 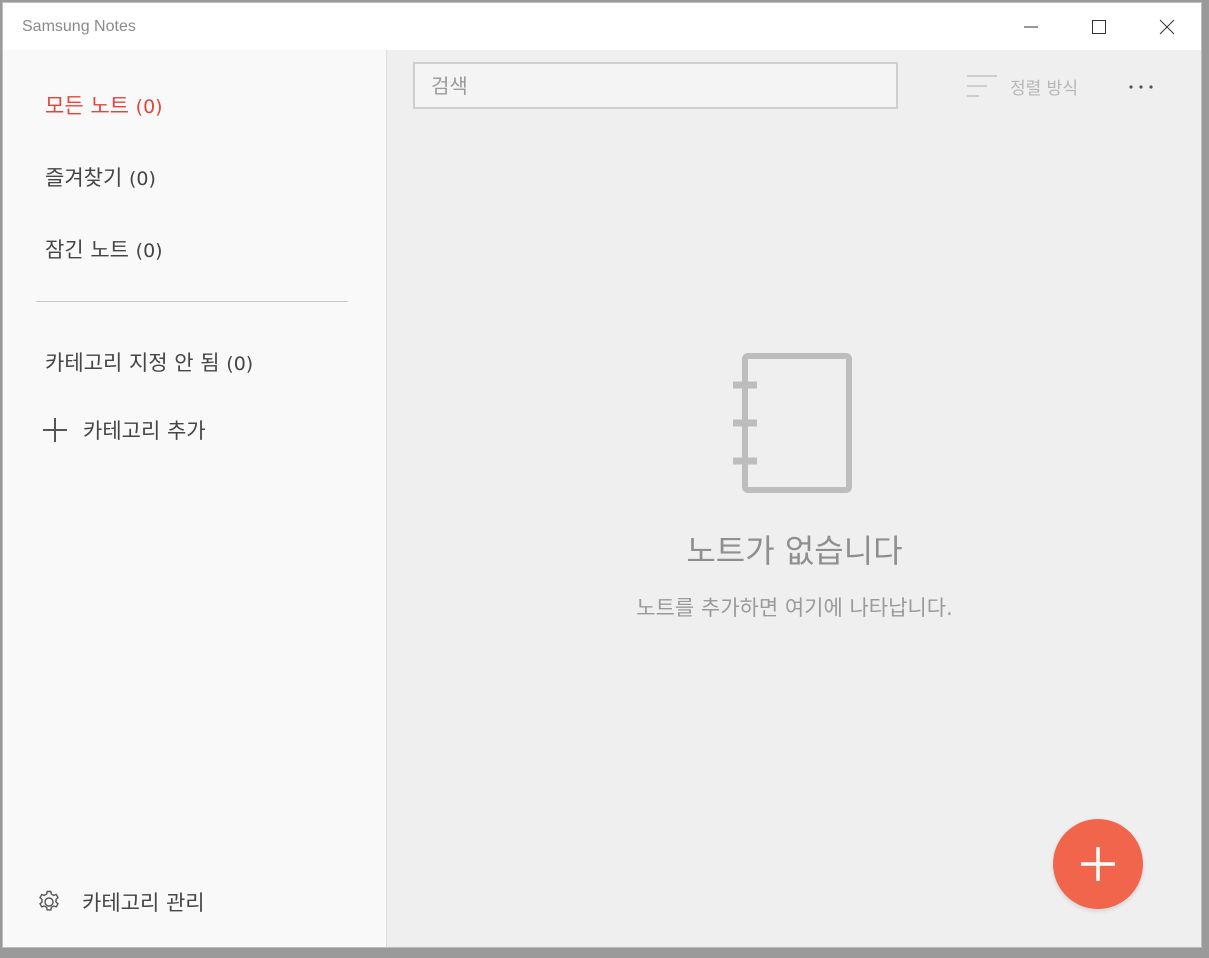 What do you see at coordinates (192, 301) in the screenshot?
I see `sidebar-divider` at bounding box center [192, 301].